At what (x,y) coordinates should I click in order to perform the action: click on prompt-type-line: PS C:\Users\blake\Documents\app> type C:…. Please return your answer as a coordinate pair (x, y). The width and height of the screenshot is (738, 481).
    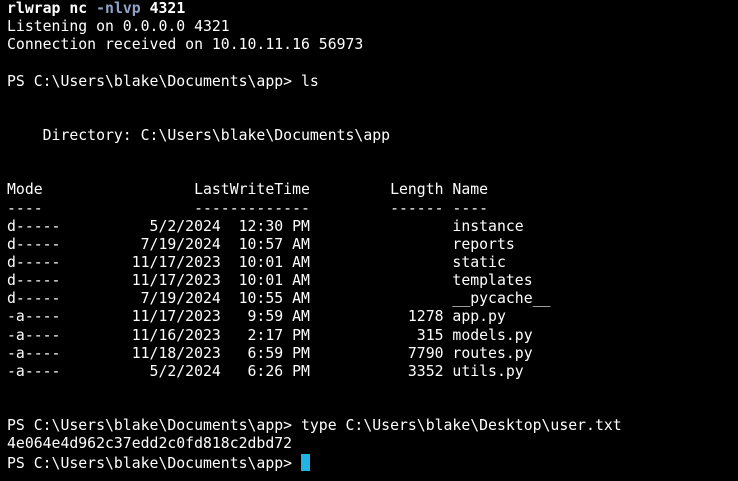
    Looking at the image, I should click on (314, 426).